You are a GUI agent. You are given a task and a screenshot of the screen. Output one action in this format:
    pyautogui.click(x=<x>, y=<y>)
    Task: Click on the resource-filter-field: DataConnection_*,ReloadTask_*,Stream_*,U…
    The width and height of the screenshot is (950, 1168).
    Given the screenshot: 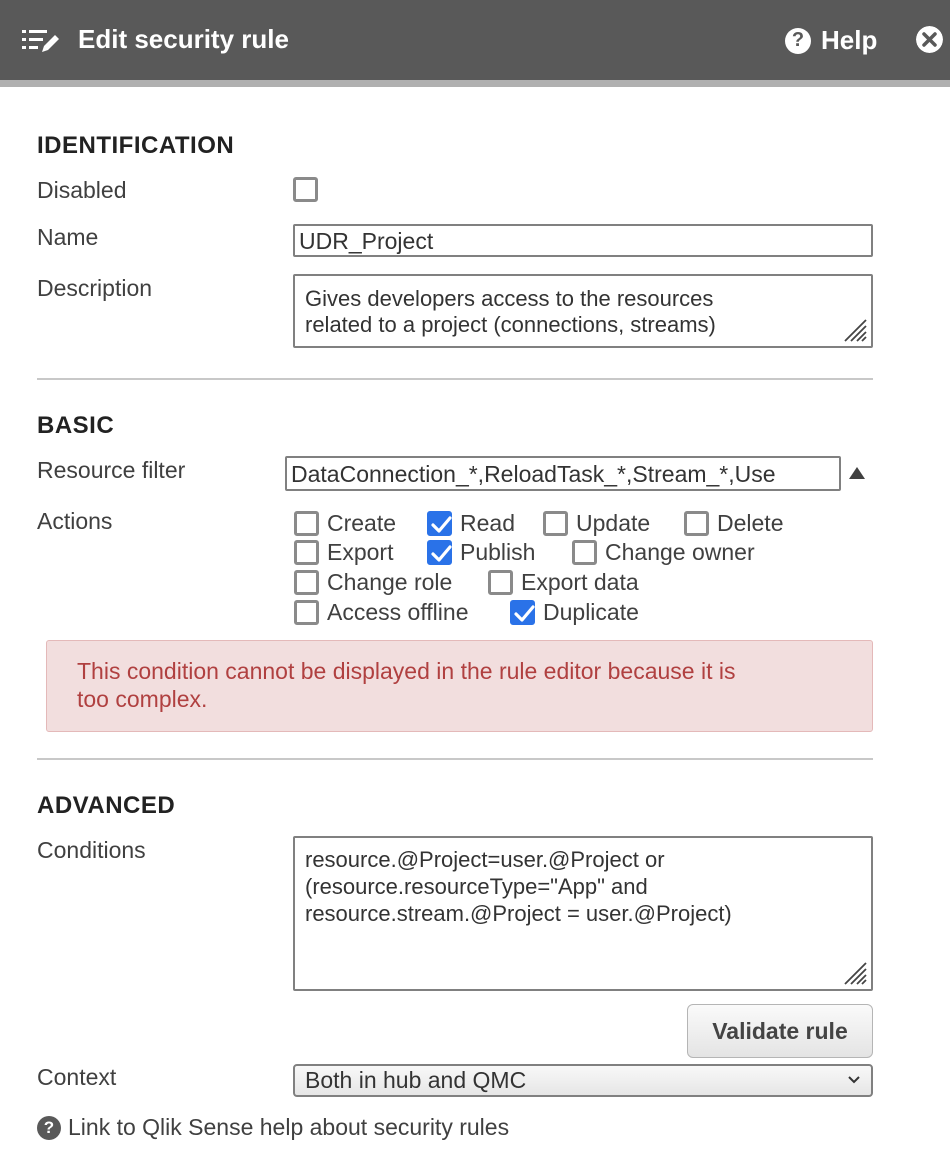 What is the action you would take?
    pyautogui.click(x=563, y=473)
    